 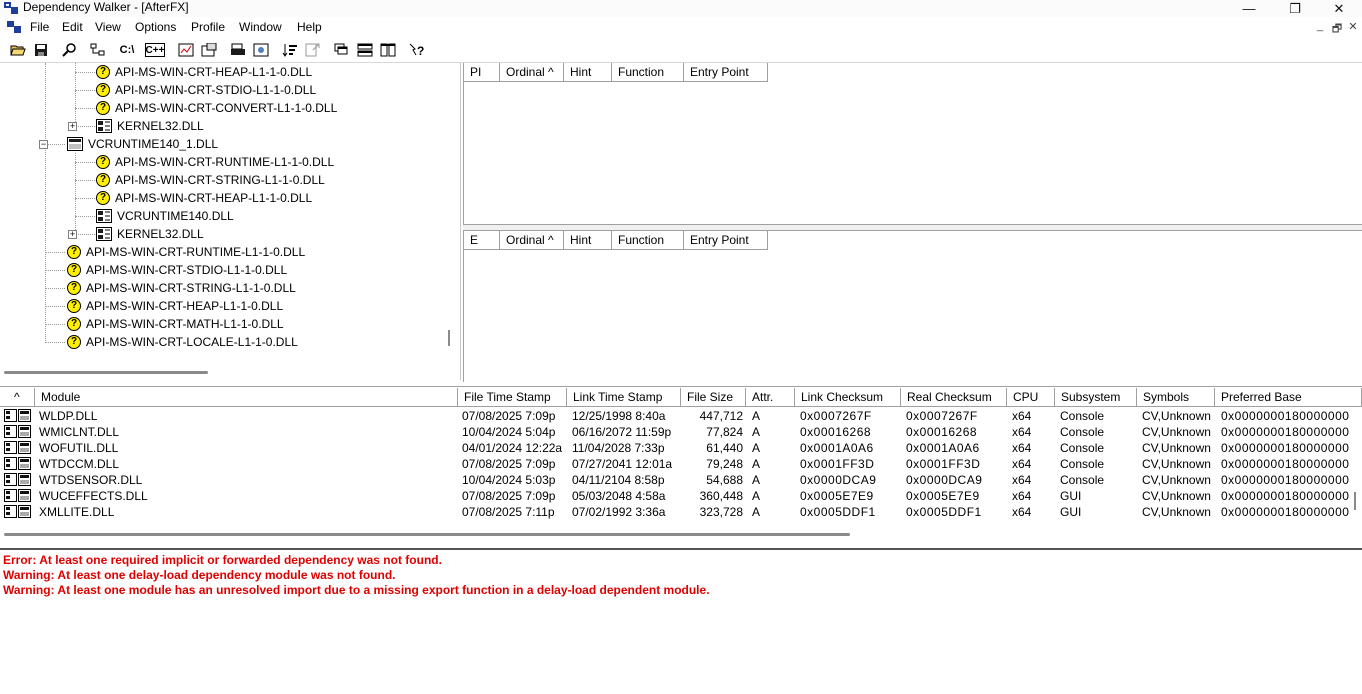 I want to click on tree-vertical-scrollbar, so click(x=449, y=338).